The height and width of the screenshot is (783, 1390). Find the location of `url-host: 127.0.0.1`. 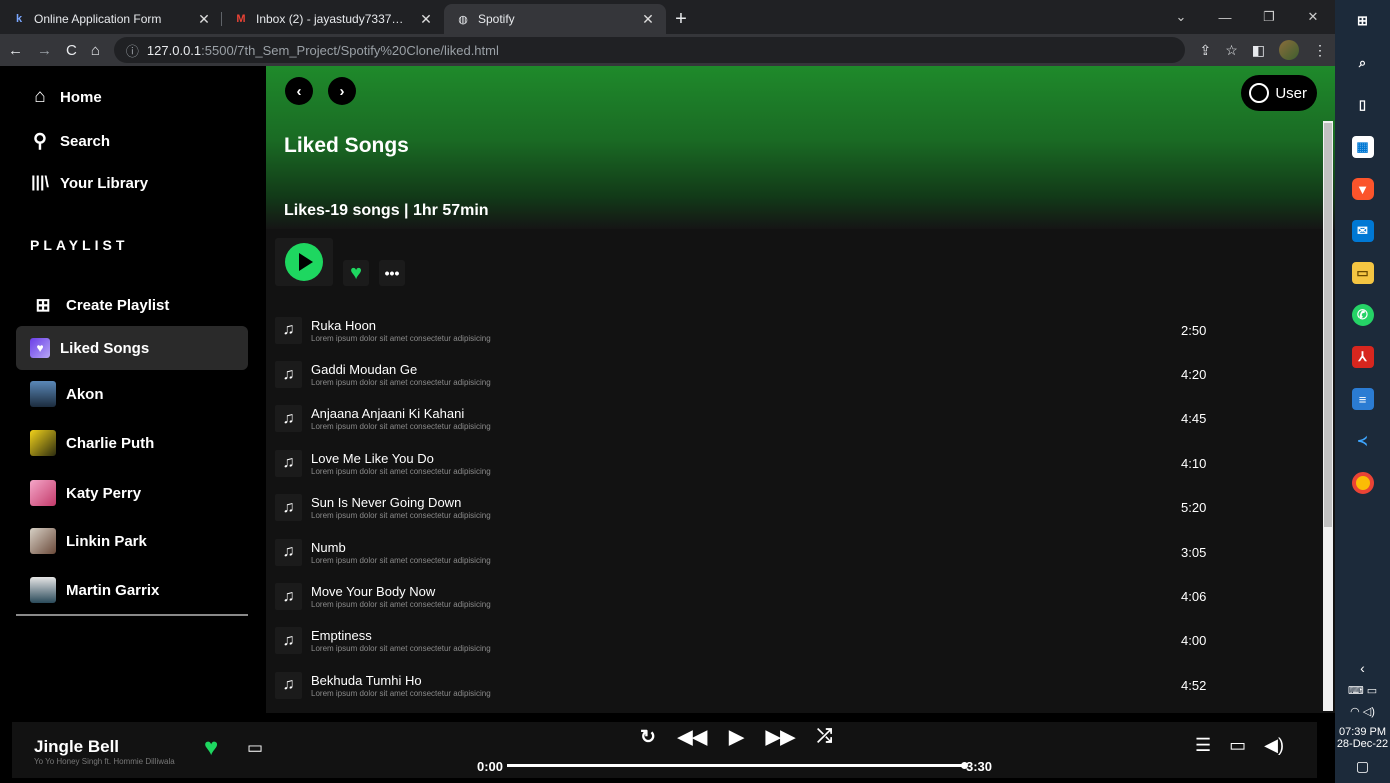

url-host: 127.0.0.1 is located at coordinates (174, 50).